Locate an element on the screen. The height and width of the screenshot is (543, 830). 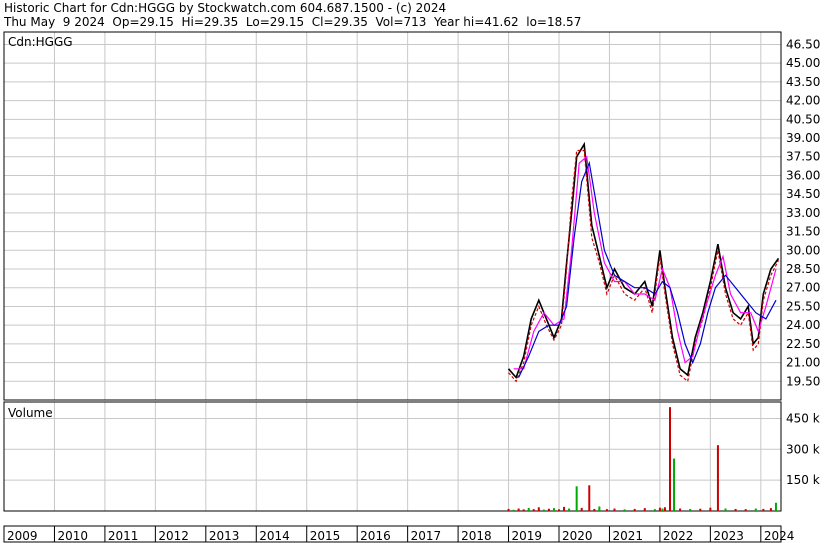
price-tick-label: 34.50 is located at coordinates (803, 194).